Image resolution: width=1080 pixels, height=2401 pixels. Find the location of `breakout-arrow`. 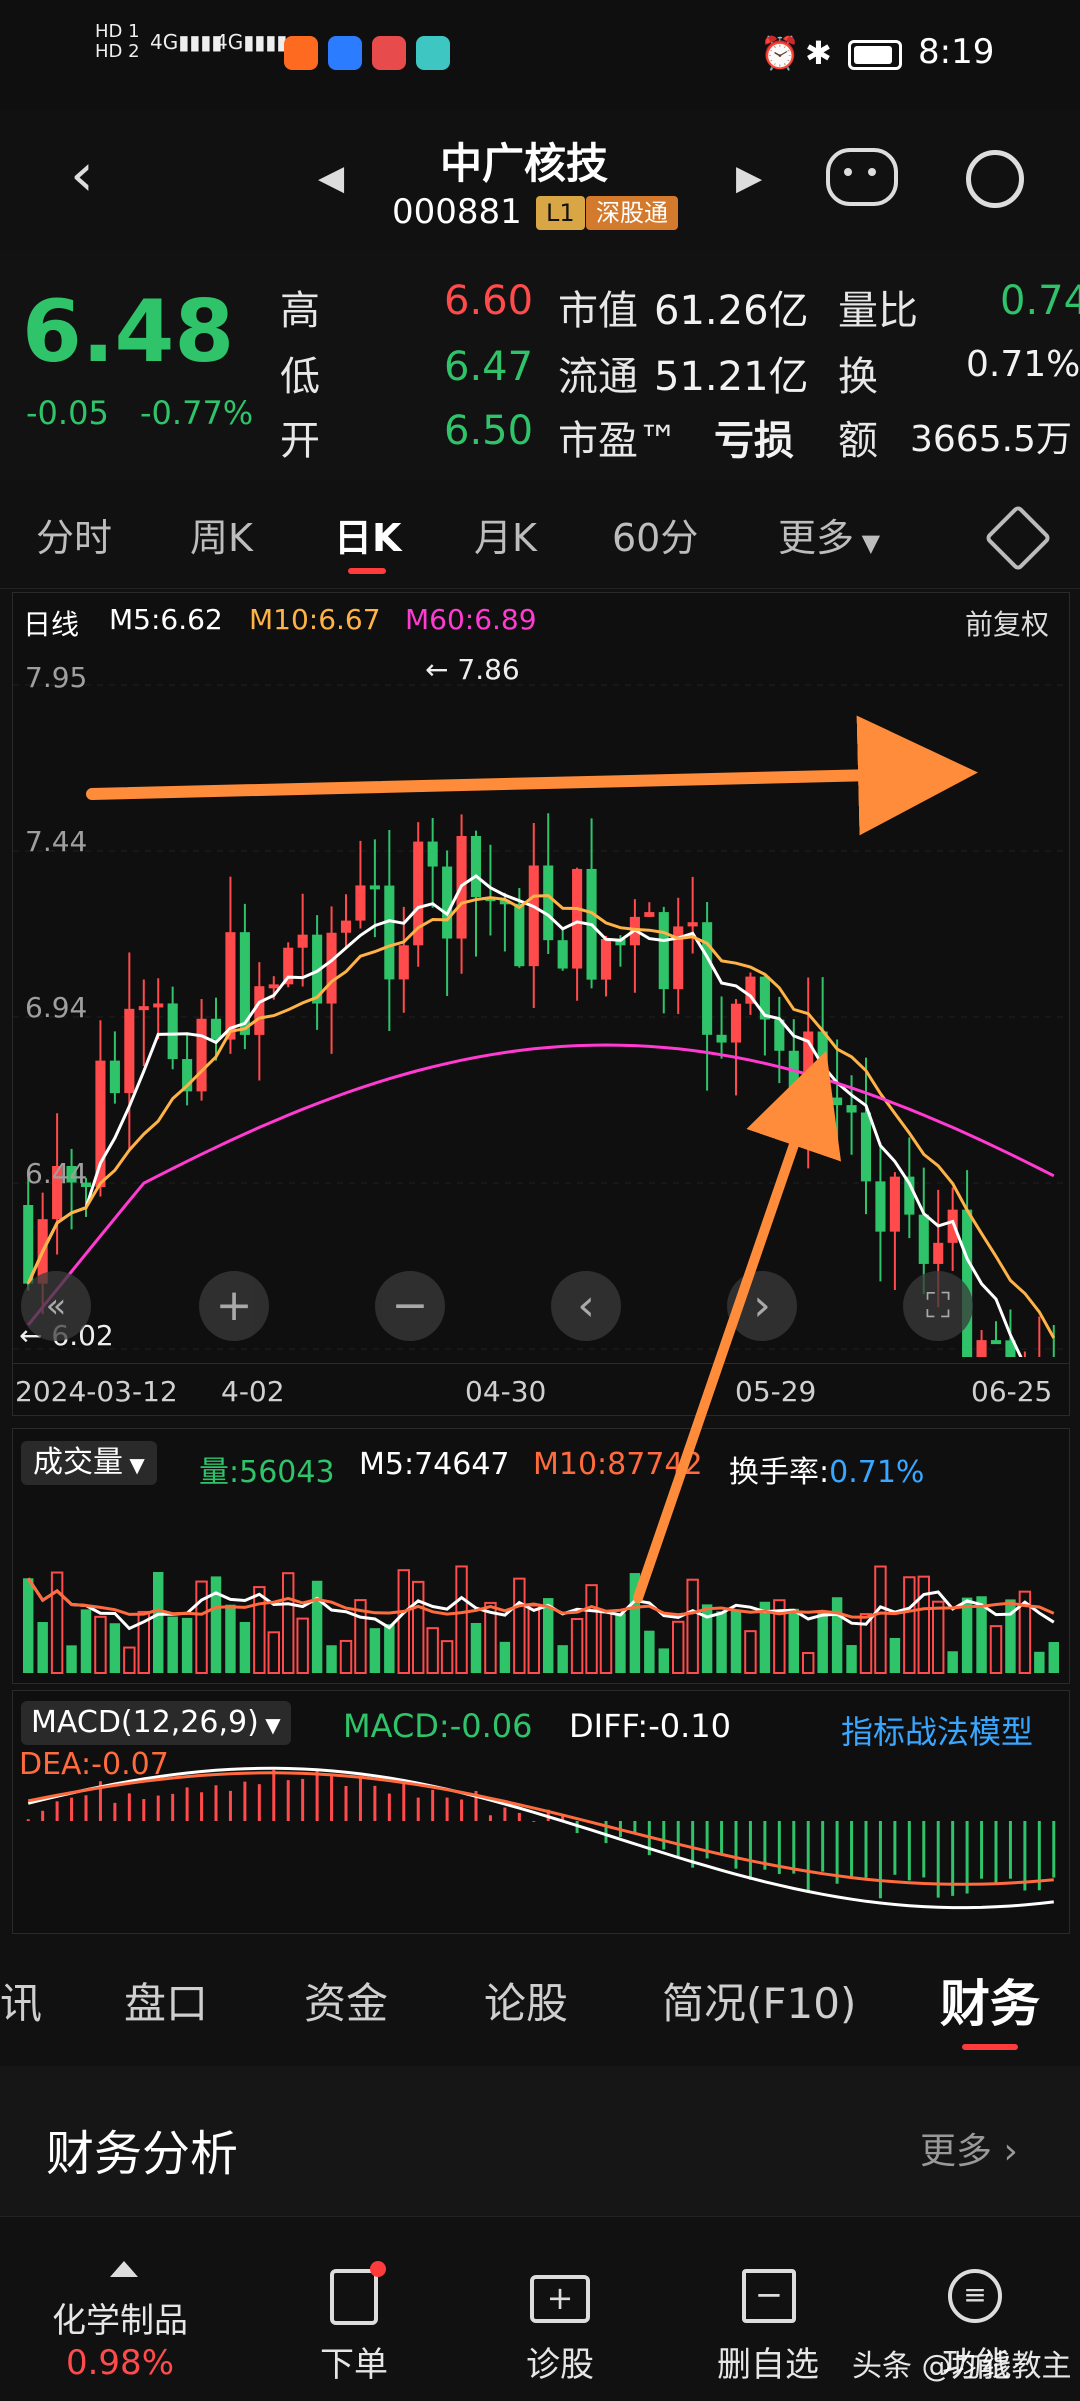

breakout-arrow is located at coordinates (737, 1326).